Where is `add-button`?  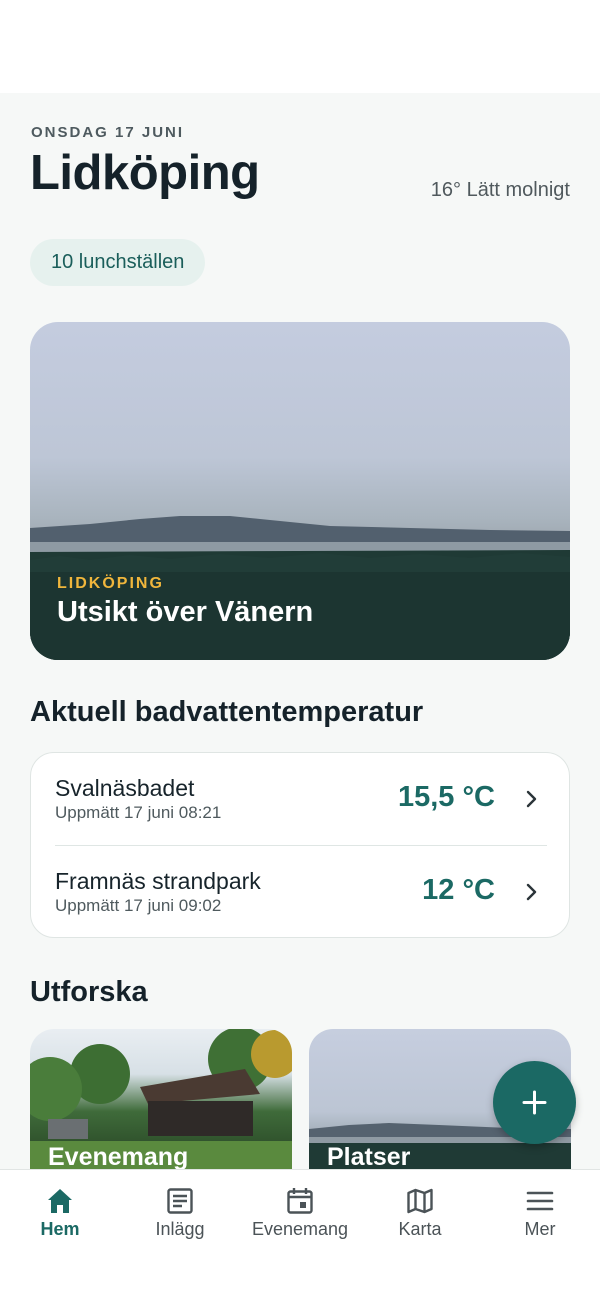 add-button is located at coordinates (534, 1102).